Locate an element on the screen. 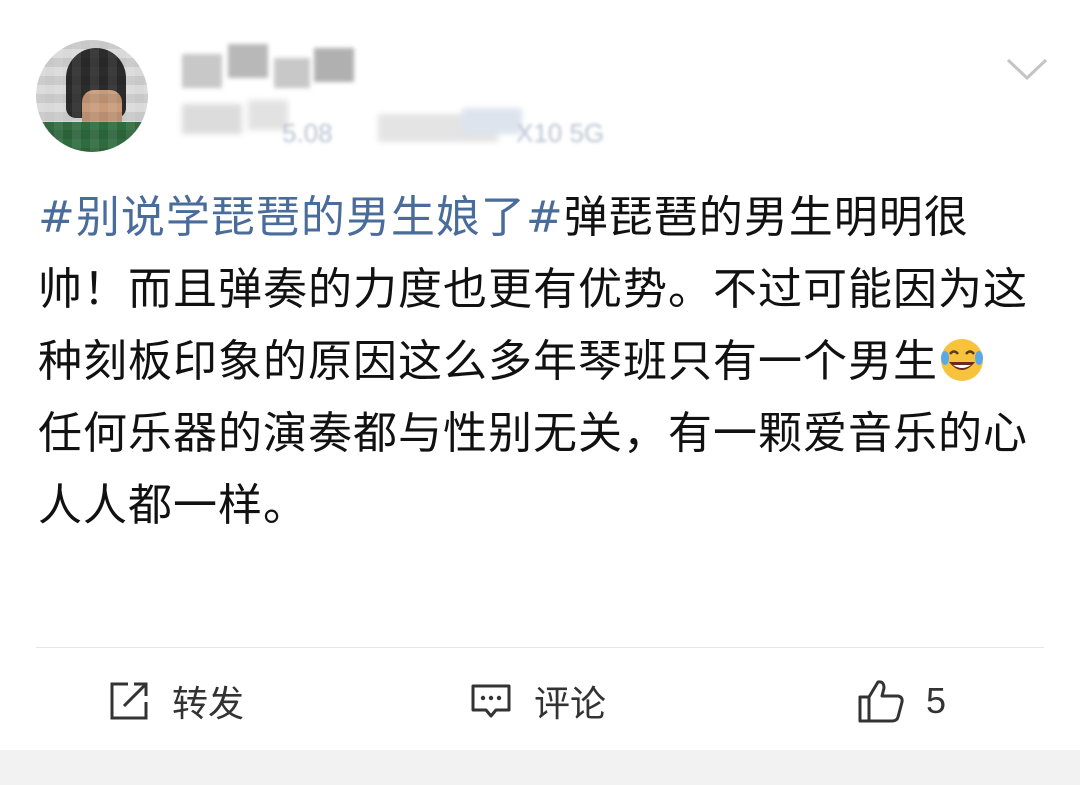 Image resolution: width=1080 pixels, height=785 pixels. comment-icon is located at coordinates (491, 701).